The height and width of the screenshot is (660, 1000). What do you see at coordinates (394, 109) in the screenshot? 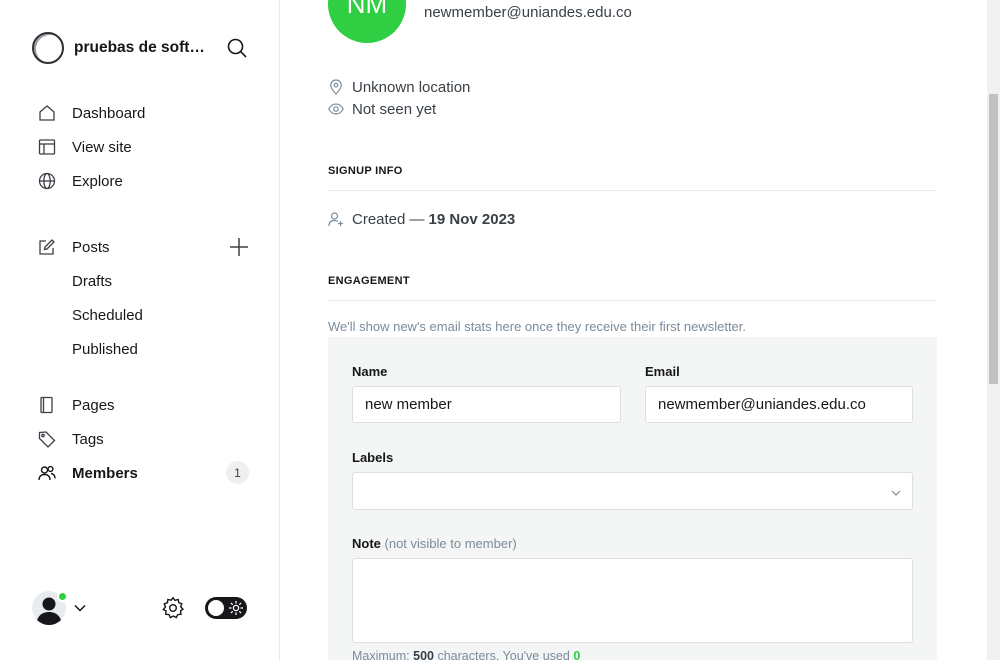
I see `last-seen-text: Not seen yet` at bounding box center [394, 109].